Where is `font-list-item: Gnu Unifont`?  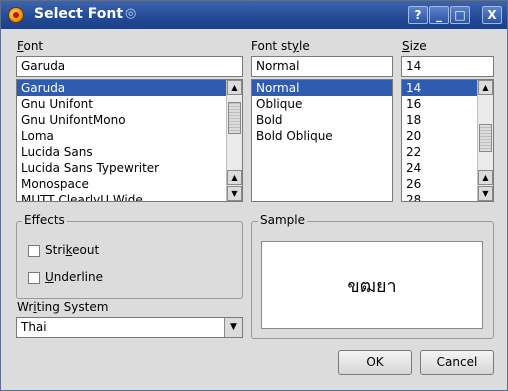 font-list-item: Gnu Unifont is located at coordinates (129, 104).